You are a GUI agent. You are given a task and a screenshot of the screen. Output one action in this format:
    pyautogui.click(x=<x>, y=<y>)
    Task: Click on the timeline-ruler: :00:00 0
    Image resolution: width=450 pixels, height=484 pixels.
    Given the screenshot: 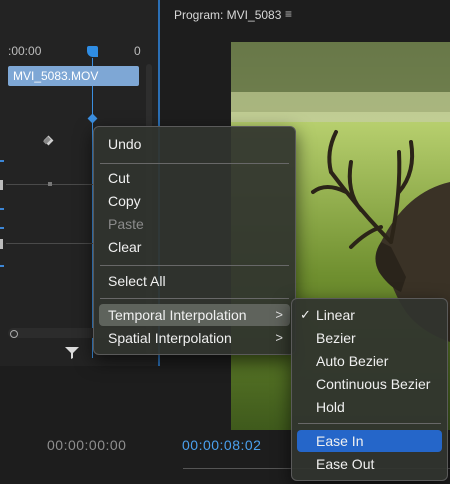 What is the action you would take?
    pyautogui.click(x=79, y=52)
    